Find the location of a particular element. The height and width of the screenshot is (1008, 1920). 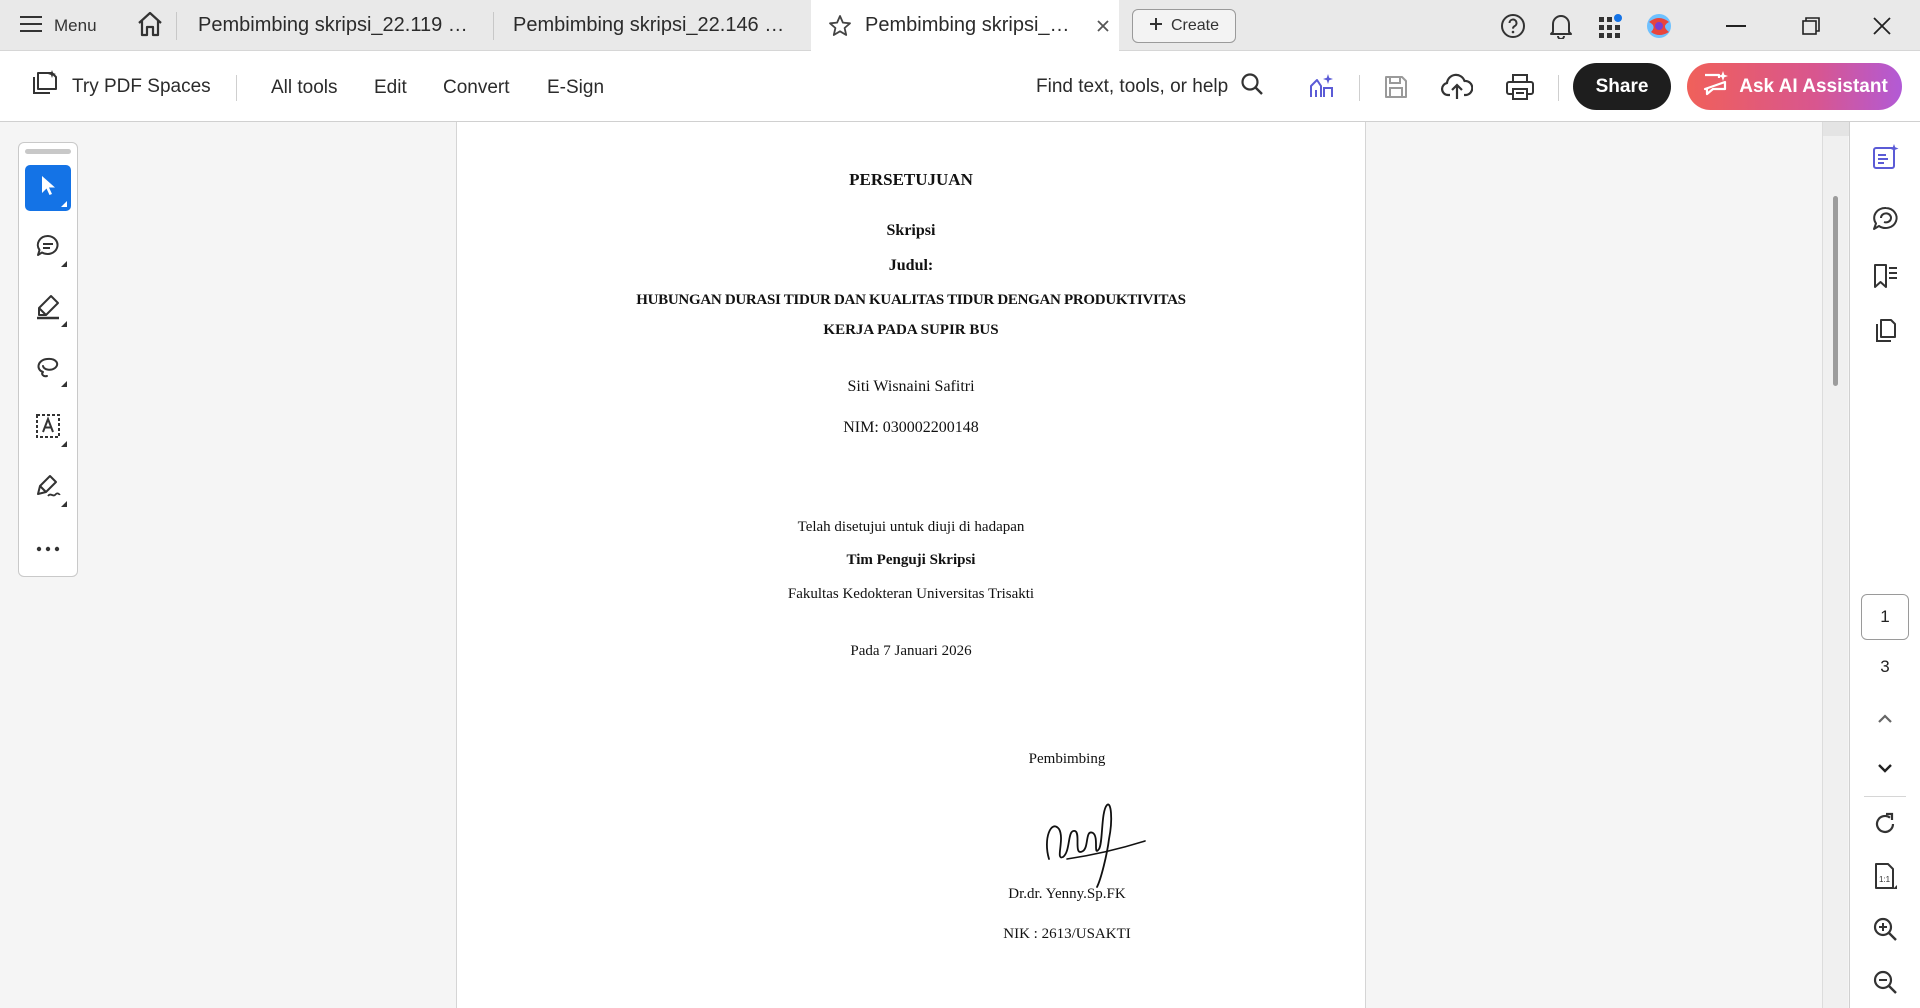

freehand-lasso-icon is located at coordinates (48, 368).